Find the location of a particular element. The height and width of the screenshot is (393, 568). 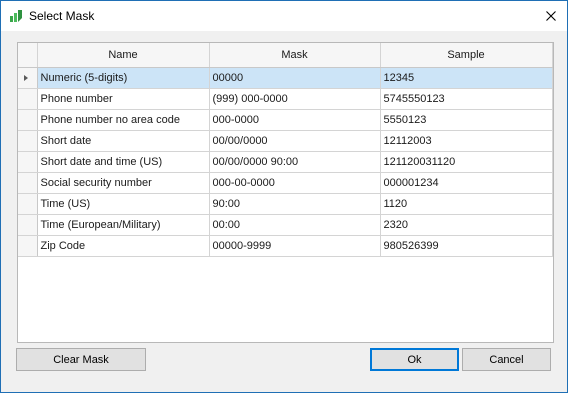

close-button is located at coordinates (551, 16).